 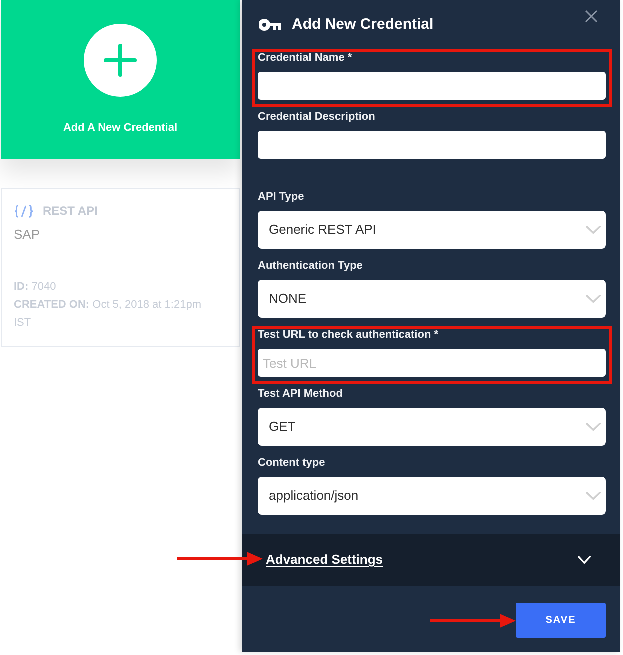 What do you see at coordinates (432, 299) in the screenshot?
I see `dropdown: NONE` at bounding box center [432, 299].